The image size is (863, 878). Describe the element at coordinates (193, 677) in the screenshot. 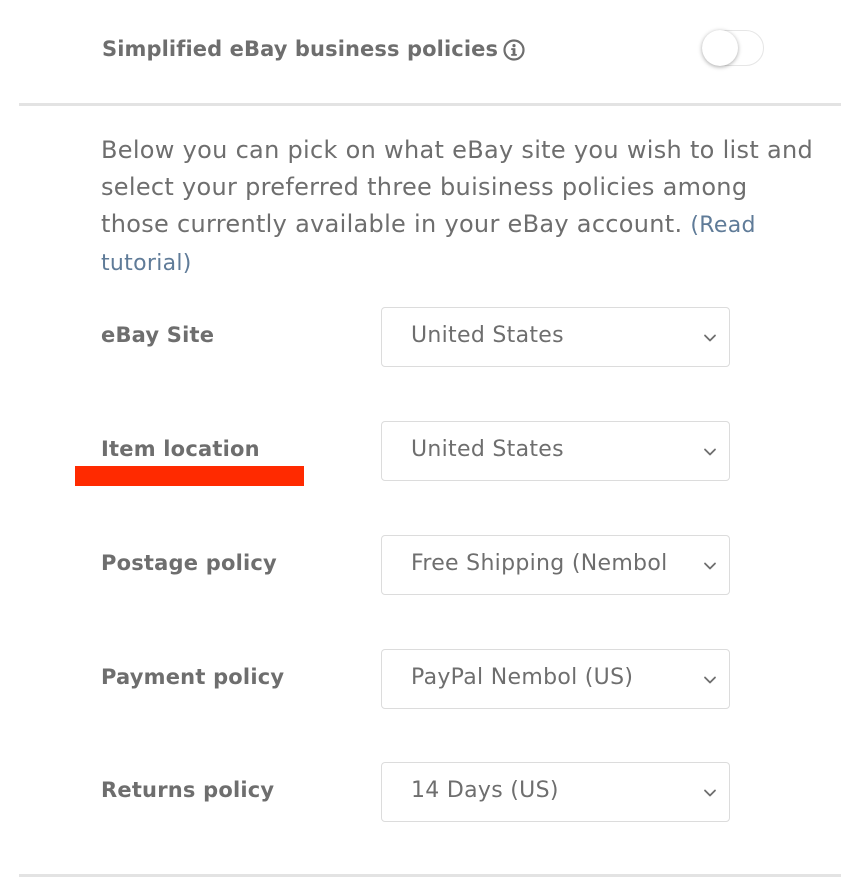

I see `payment-policy-label: Payment policy` at that location.